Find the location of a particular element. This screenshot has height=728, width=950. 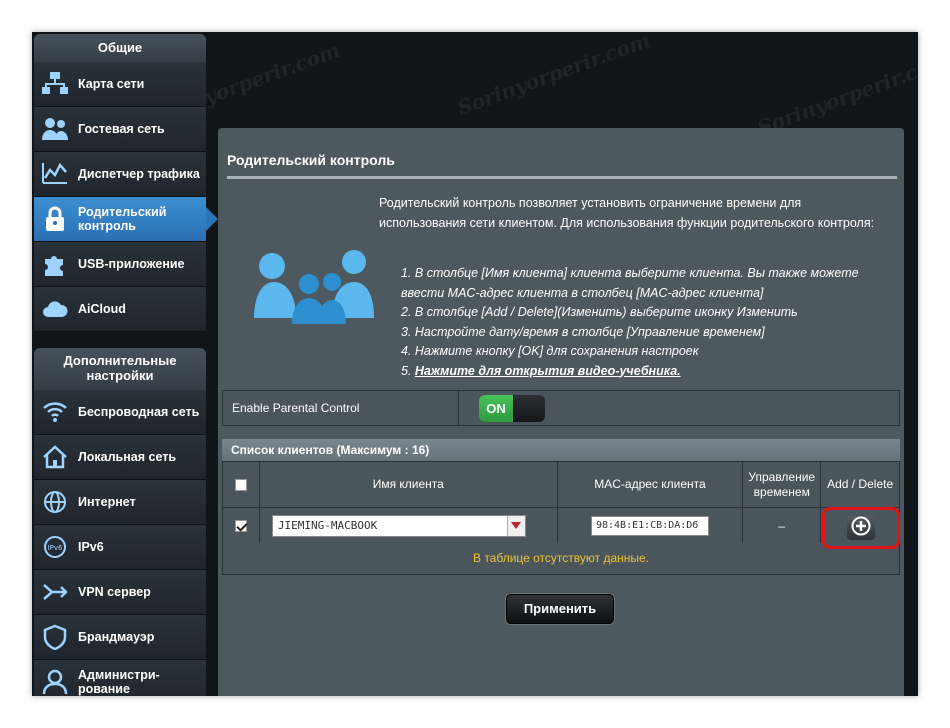

sidebar-item-label: USB-приложение is located at coordinates (131, 264).